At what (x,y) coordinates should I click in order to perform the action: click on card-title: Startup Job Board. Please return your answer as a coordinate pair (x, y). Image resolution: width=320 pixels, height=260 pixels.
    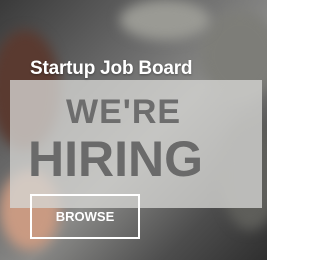
    Looking at the image, I should click on (111, 68).